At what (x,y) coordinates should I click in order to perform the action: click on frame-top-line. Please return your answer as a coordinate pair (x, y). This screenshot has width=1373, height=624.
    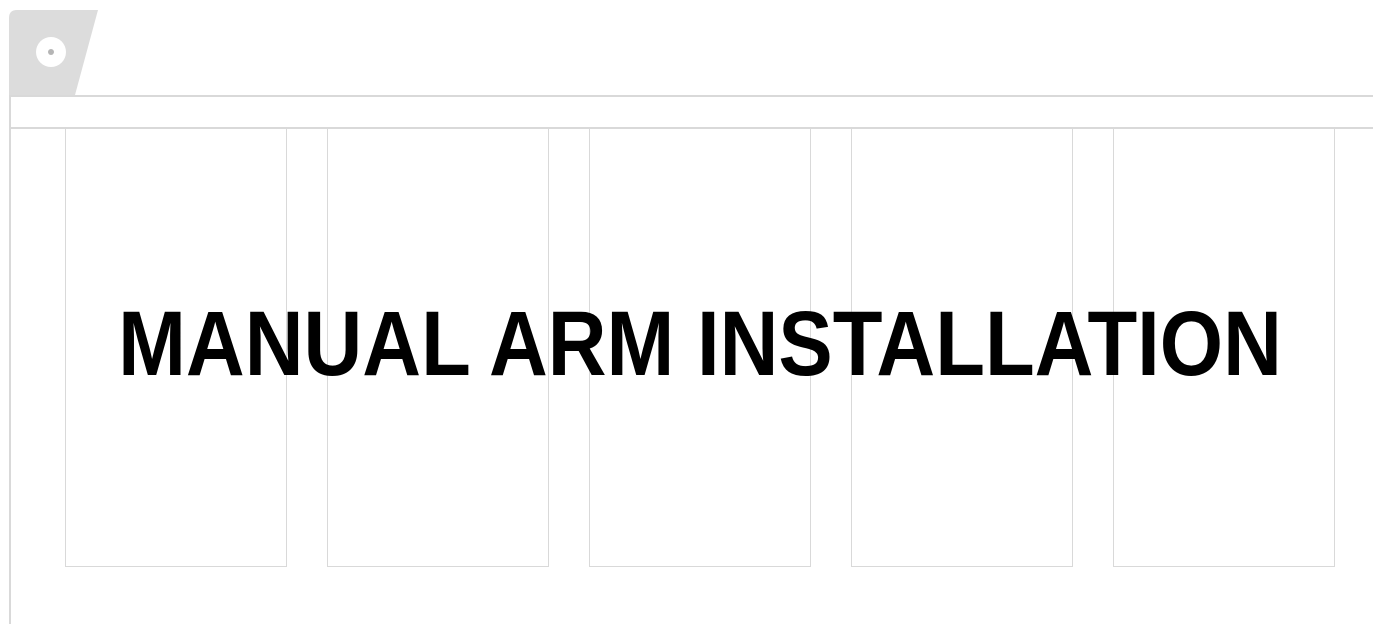
    Looking at the image, I should click on (691, 96).